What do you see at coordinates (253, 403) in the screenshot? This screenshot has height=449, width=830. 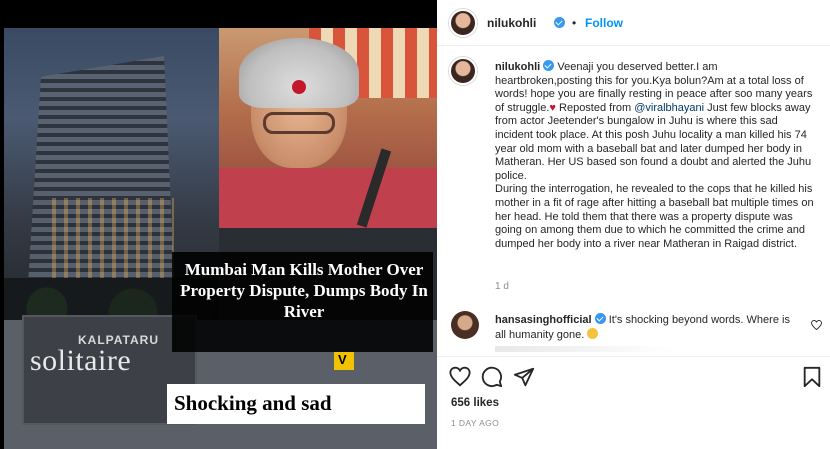 I see `tagline-text: Shocking and sad` at bounding box center [253, 403].